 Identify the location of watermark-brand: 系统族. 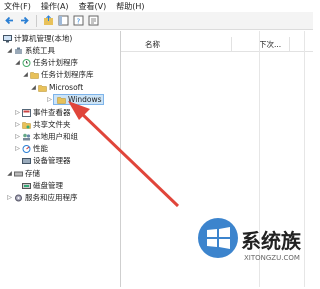
(271, 241).